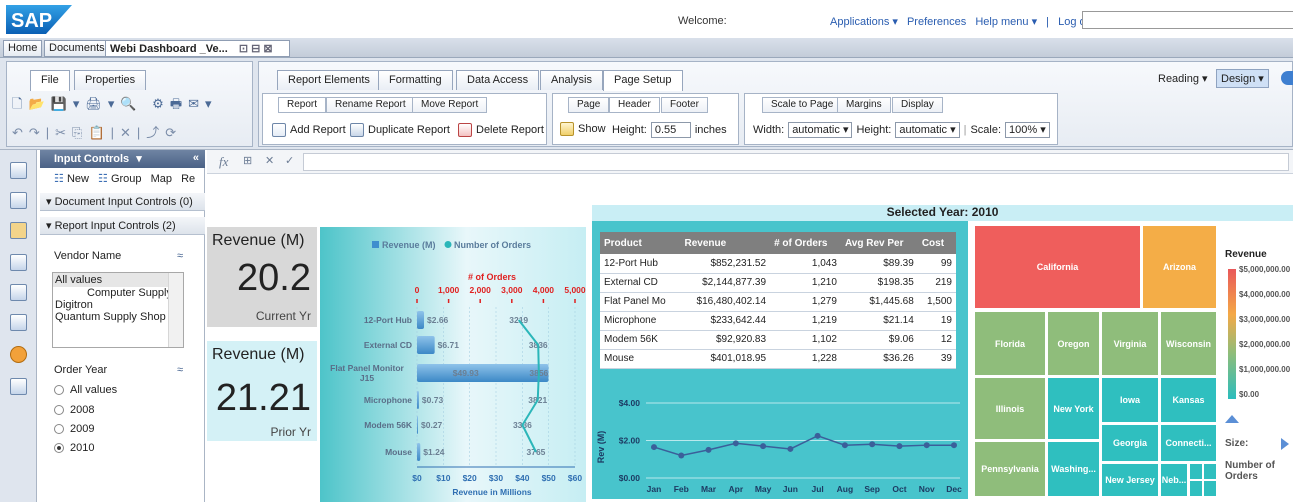 The height and width of the screenshot is (502, 1293). What do you see at coordinates (1057, 267) in the screenshot?
I see `treemap-cell: California` at bounding box center [1057, 267].